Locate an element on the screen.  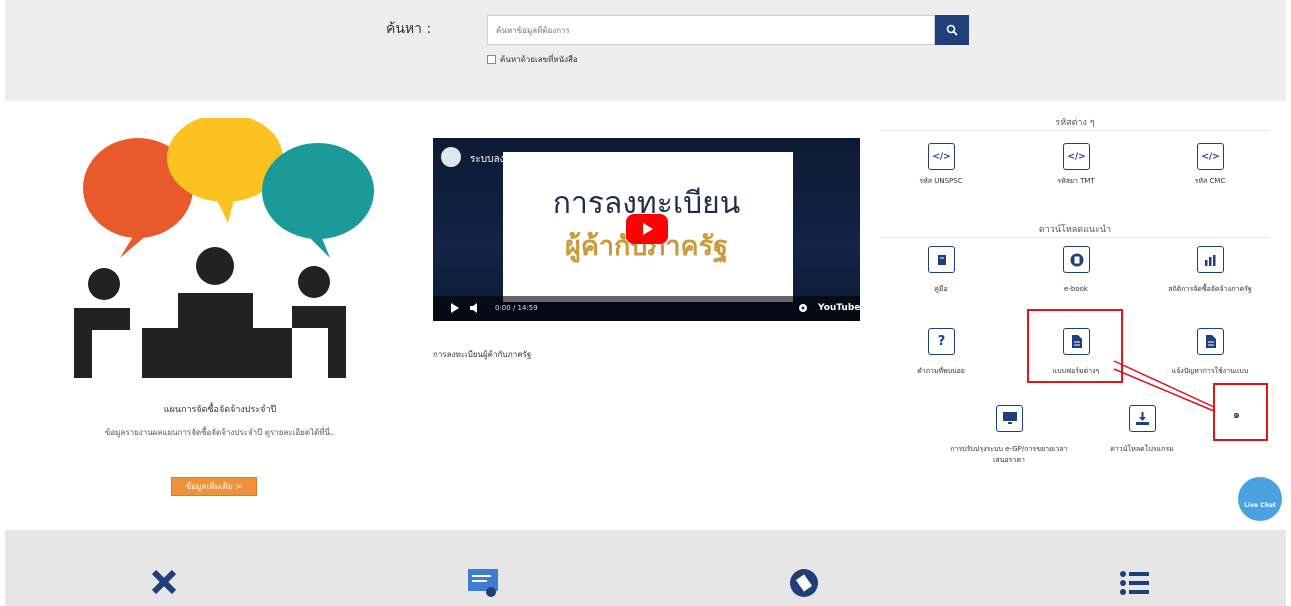
system-update-label: การปรับปรุงระบบ e-GP/การขยายเวลาเสนอราคา is located at coordinates (1009, 455).